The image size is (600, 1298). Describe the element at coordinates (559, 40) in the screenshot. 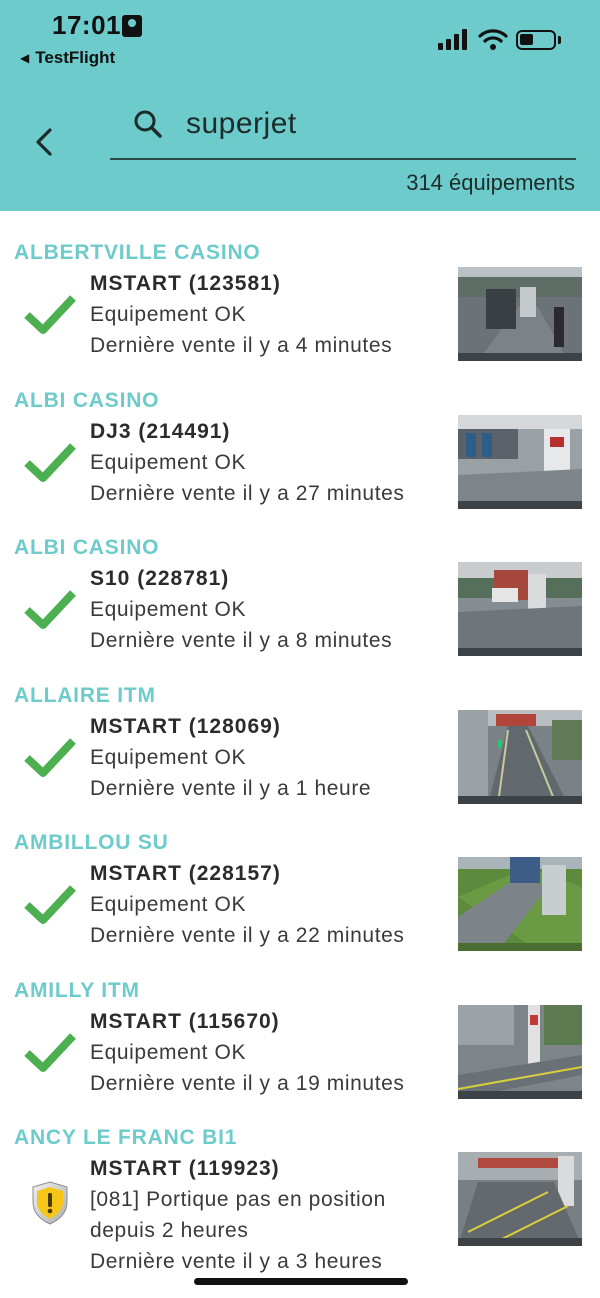

I see `battery-tip` at that location.